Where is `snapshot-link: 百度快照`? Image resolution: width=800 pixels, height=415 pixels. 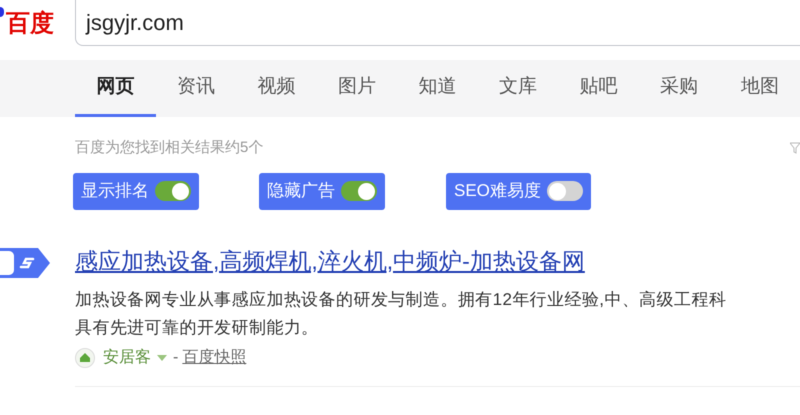
snapshot-link: 百度快照 is located at coordinates (214, 358).